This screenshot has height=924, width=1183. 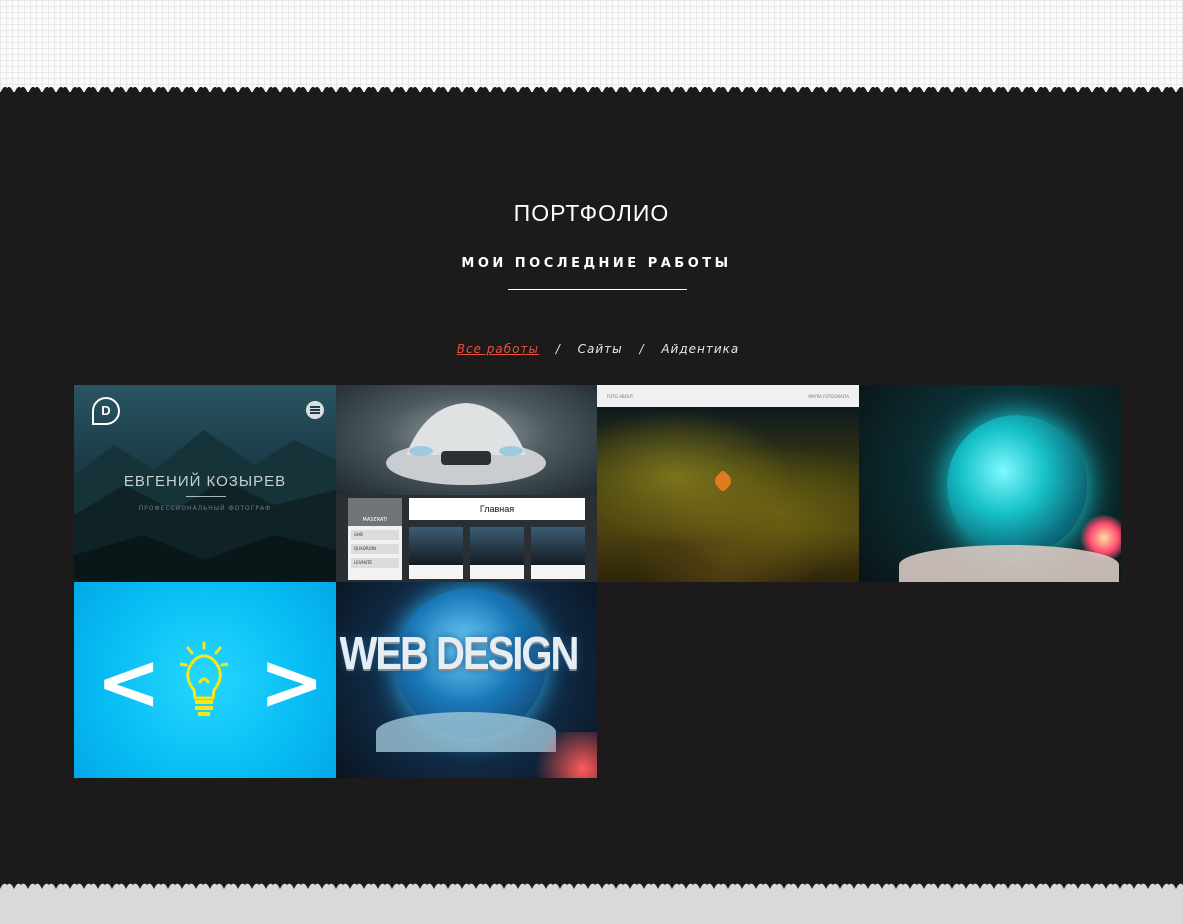 What do you see at coordinates (728, 396) in the screenshot?
I see `site-header-bar: FOTO ABOUT MAYRA FOTOGRAFIA` at bounding box center [728, 396].